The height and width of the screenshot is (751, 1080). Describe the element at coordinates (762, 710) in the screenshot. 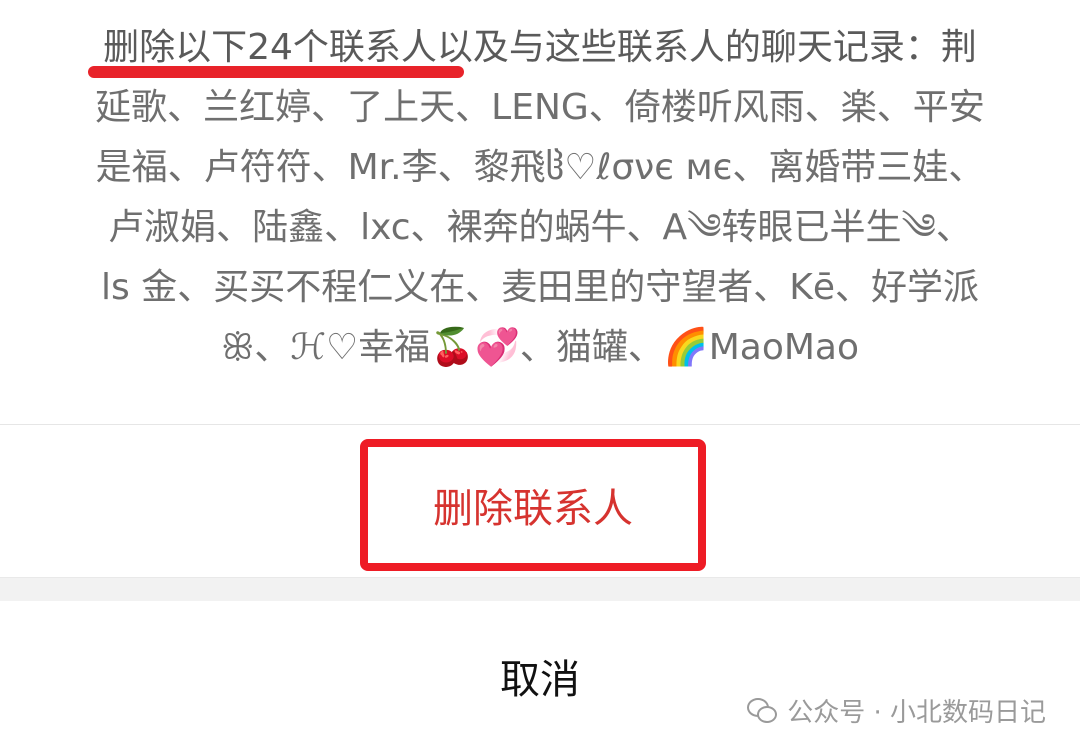

I see `wechat-icon` at that location.